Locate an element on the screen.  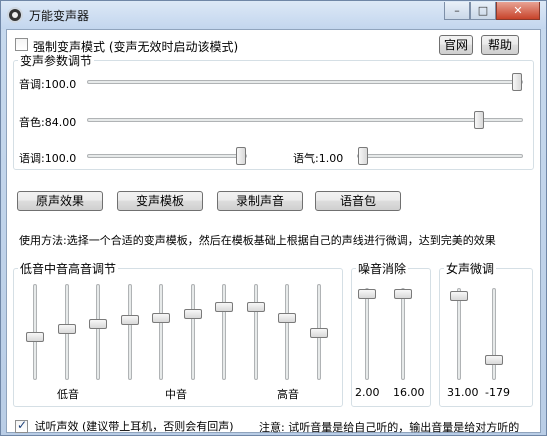
speed-slider-thumb is located at coordinates (241, 156).